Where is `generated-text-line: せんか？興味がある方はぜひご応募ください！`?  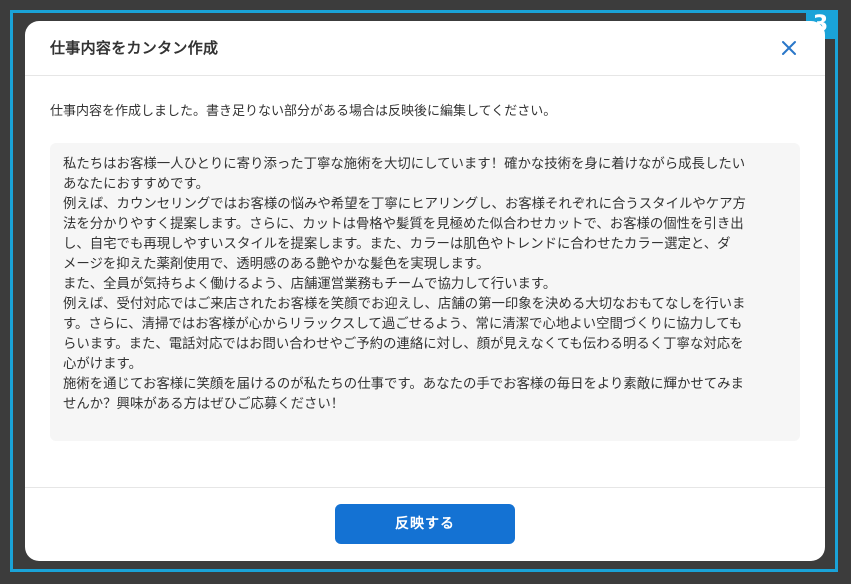
generated-text-line: せんか？興味がある方はぜひご応募ください！ is located at coordinates (204, 404).